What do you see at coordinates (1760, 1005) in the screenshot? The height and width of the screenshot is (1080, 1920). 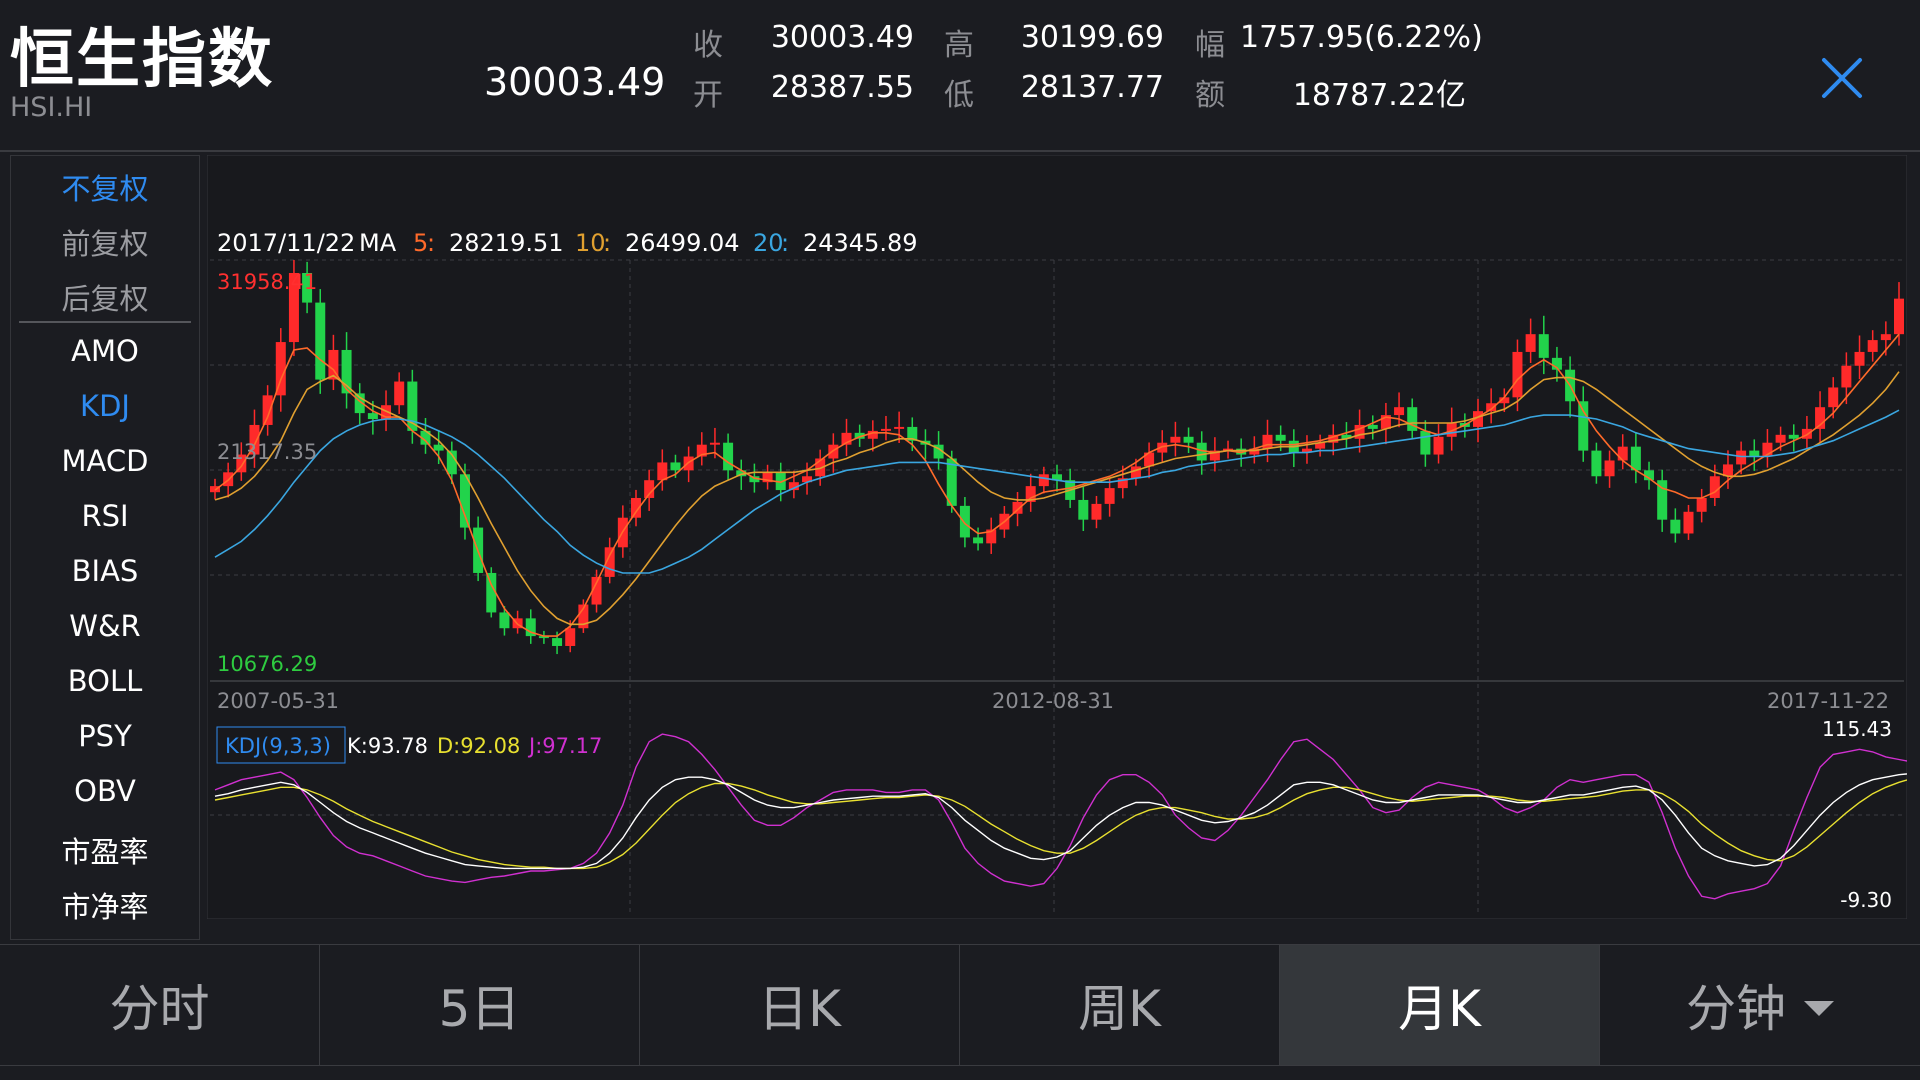 I see `tab-minute: 分钟` at bounding box center [1760, 1005].